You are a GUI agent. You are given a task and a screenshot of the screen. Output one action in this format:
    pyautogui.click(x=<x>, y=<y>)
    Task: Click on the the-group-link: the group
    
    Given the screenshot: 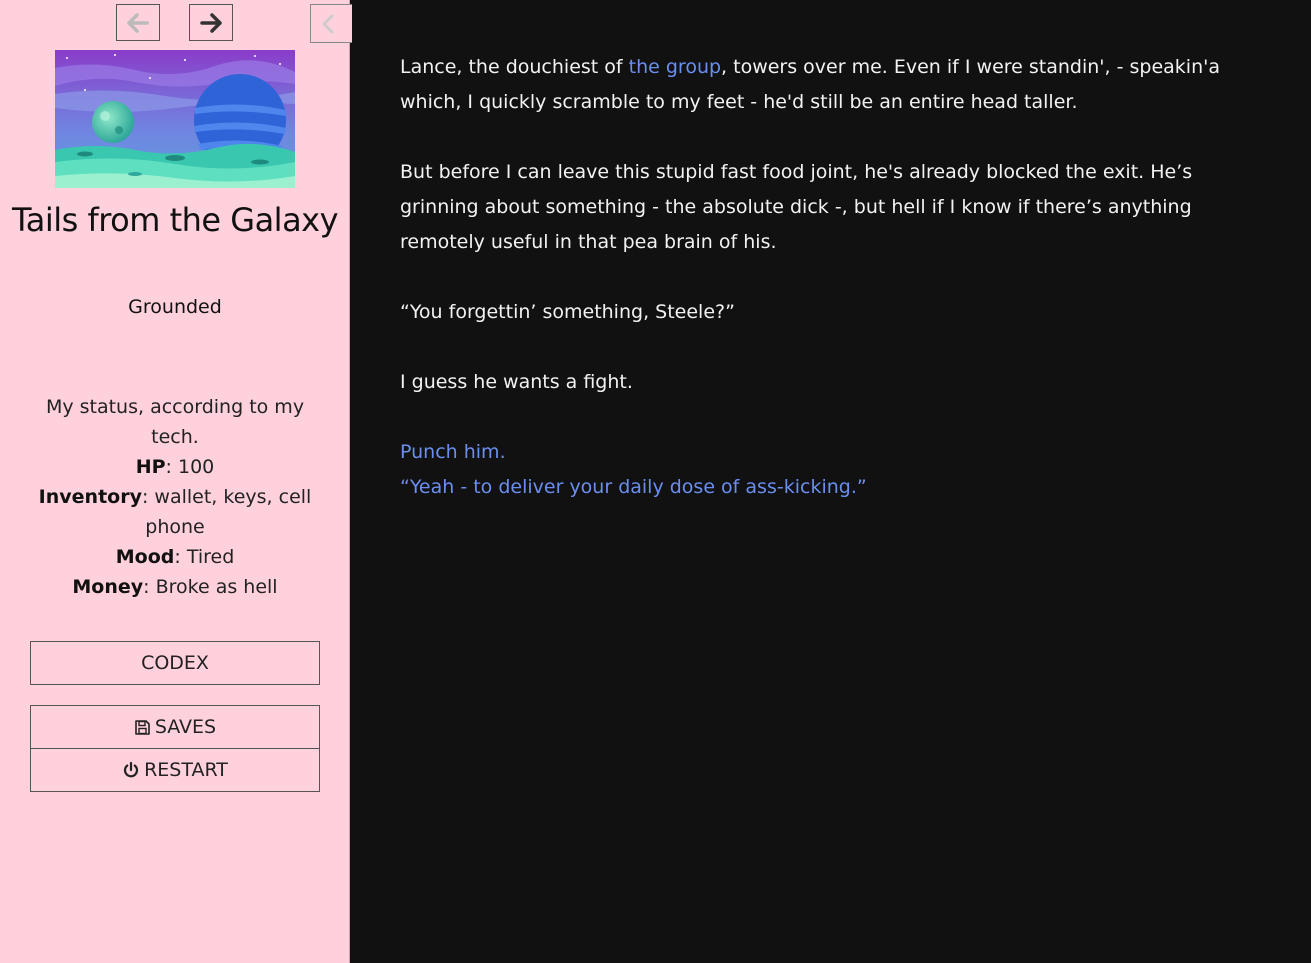 What is the action you would take?
    pyautogui.click(x=675, y=67)
    